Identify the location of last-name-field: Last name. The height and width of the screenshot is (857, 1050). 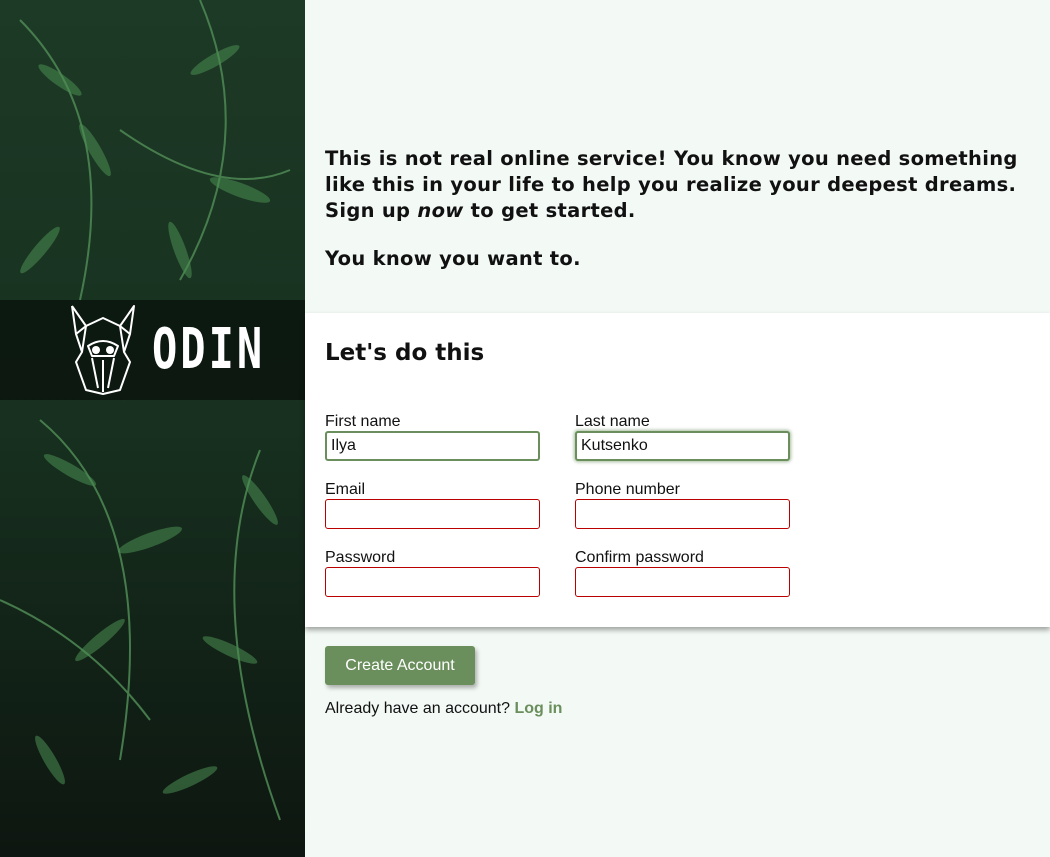
(682, 437).